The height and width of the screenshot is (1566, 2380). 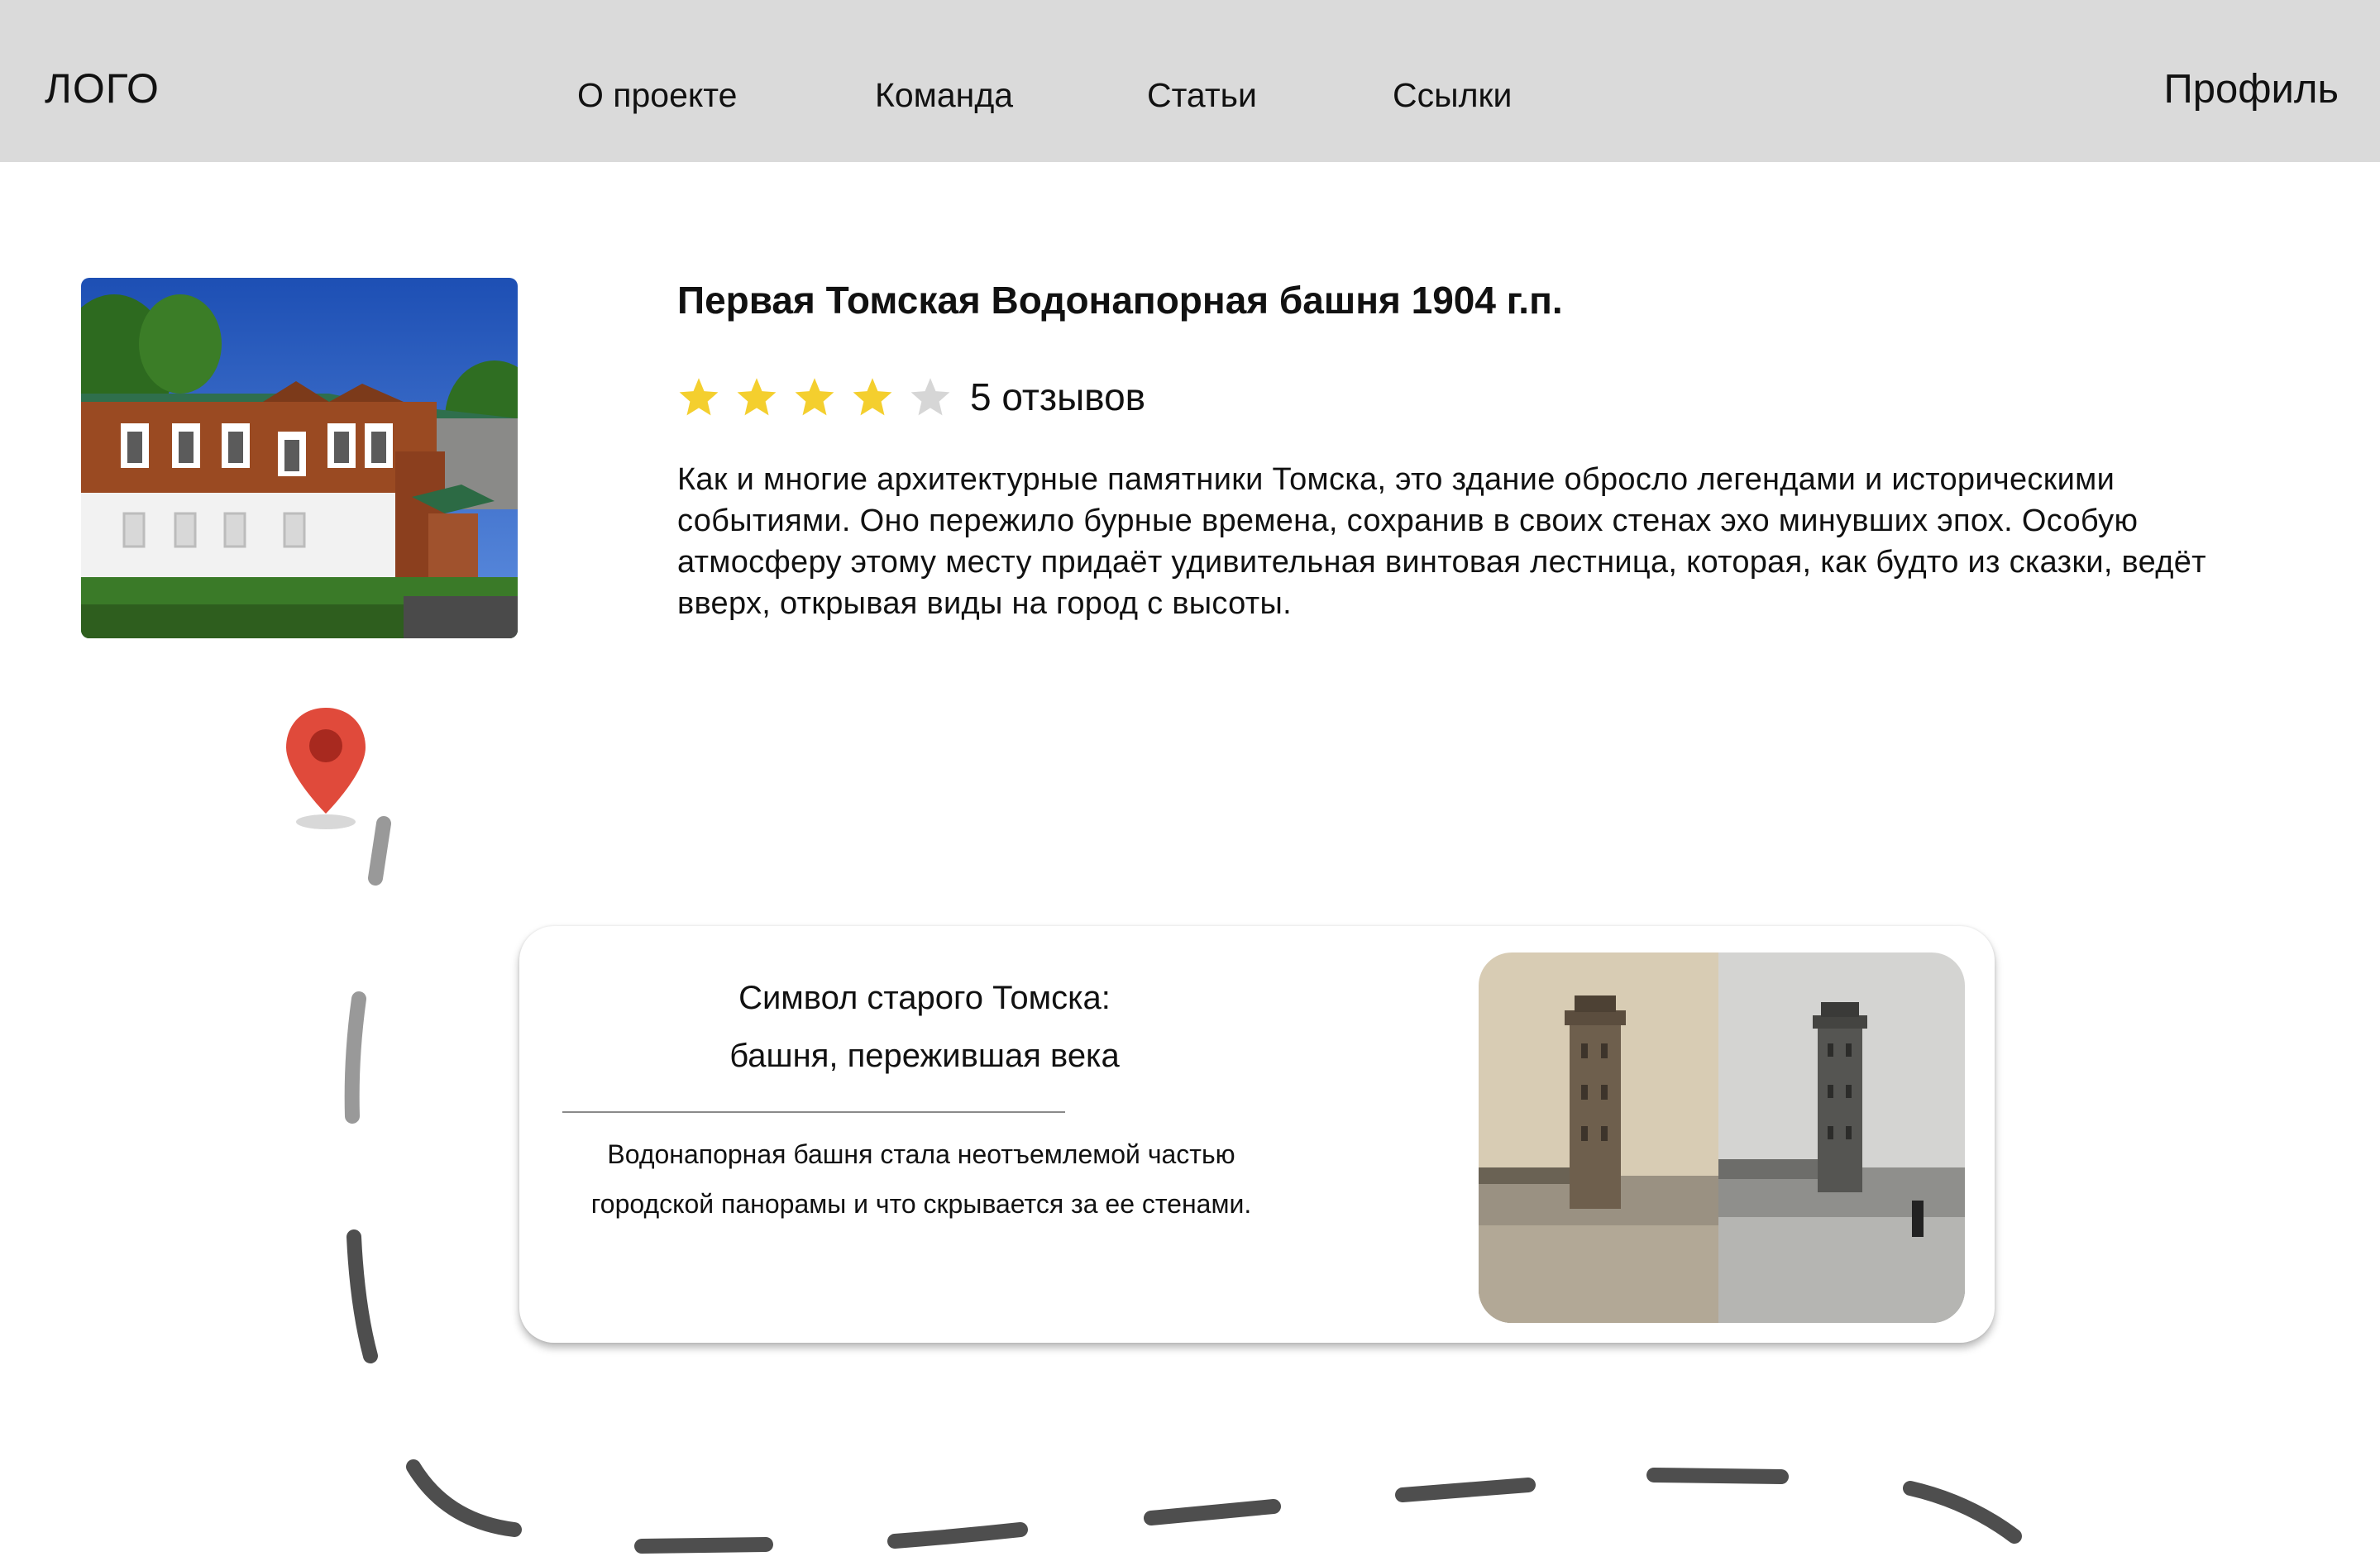 What do you see at coordinates (1452, 95) in the screenshot?
I see `nav-link-links: Ссылки` at bounding box center [1452, 95].